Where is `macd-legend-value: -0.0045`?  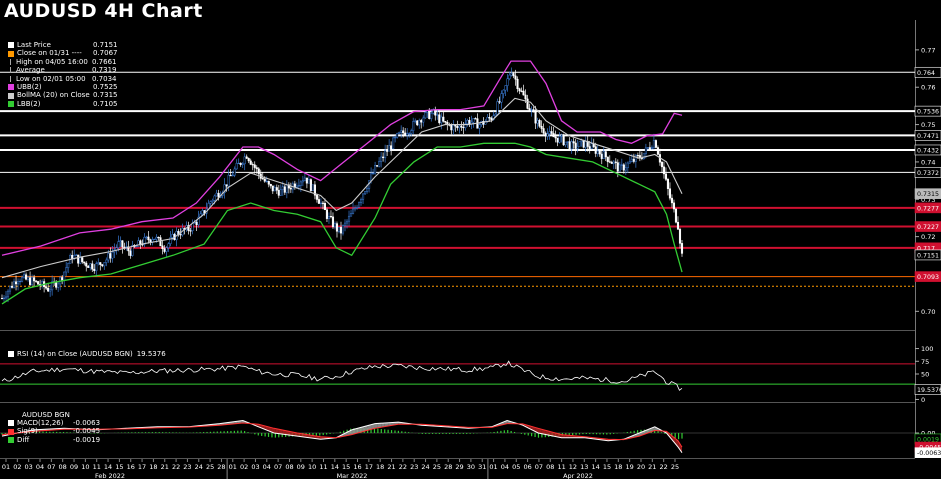 macd-legend-value: -0.0045 is located at coordinates (87, 431).